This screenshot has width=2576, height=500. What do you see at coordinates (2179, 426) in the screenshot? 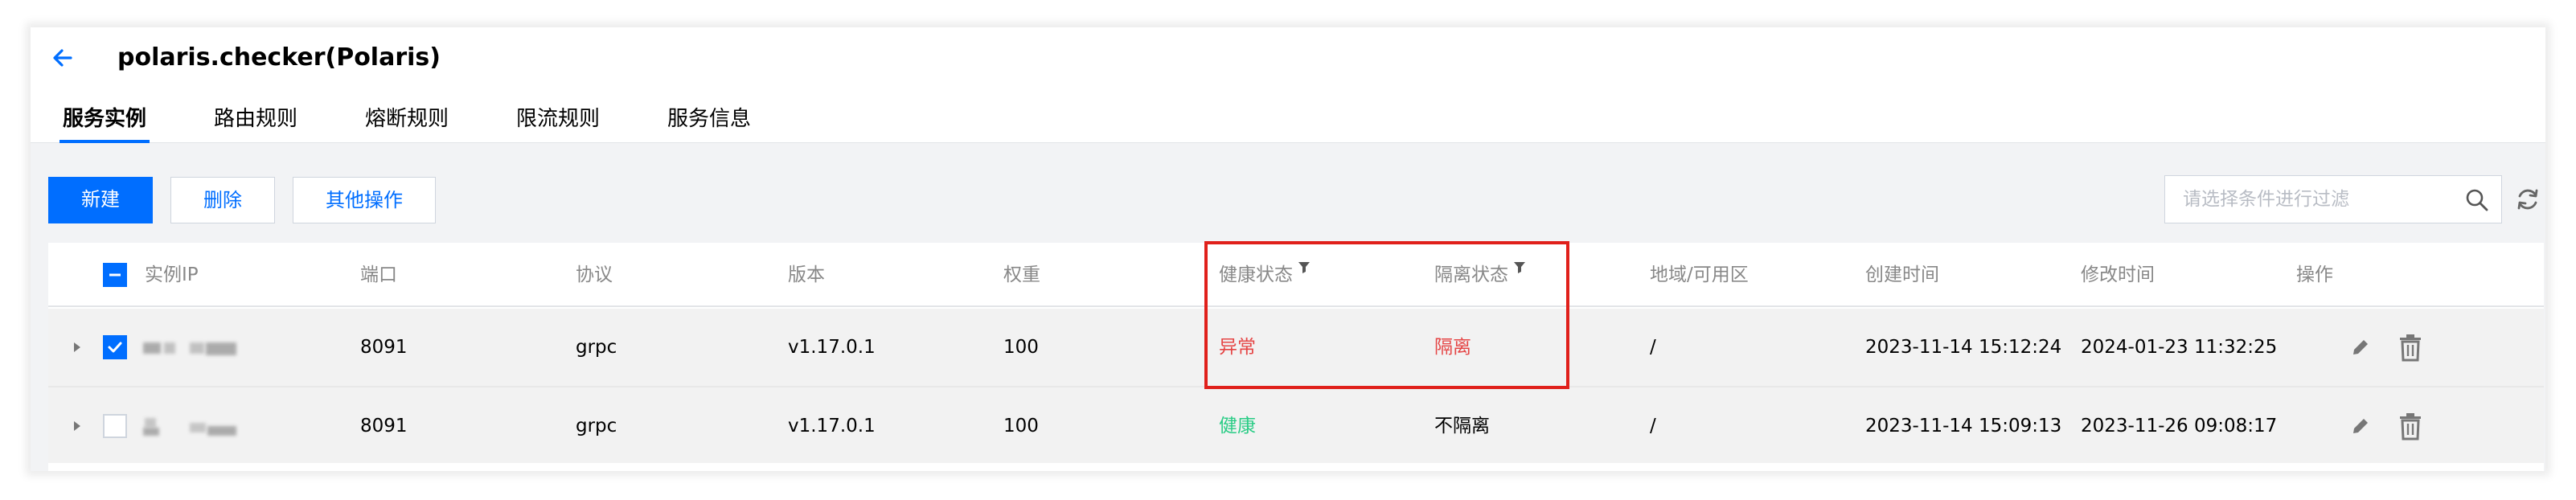
I see `cell-modified-time: 2023-11-26 09:08:17` at bounding box center [2179, 426].